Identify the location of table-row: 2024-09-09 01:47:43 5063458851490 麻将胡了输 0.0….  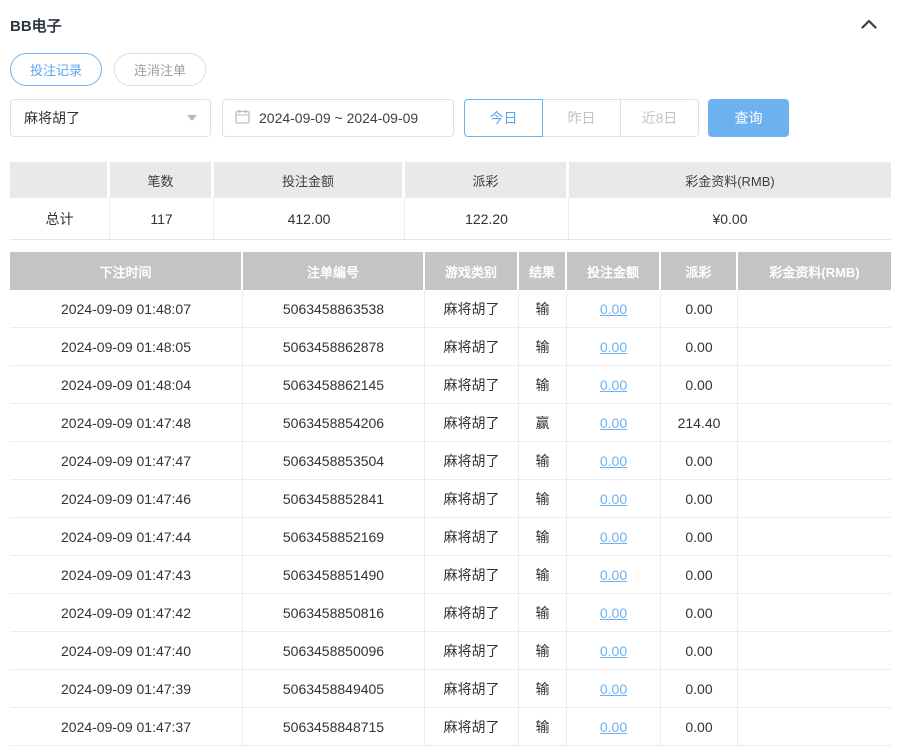
(450, 575).